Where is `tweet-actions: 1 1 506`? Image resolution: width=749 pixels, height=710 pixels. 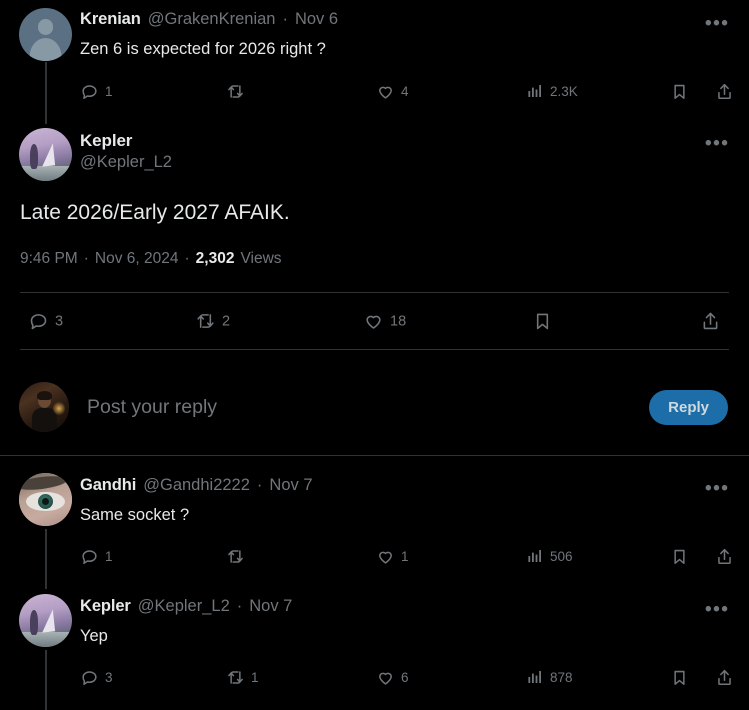 tweet-actions: 1 1 506 is located at coordinates (405, 556).